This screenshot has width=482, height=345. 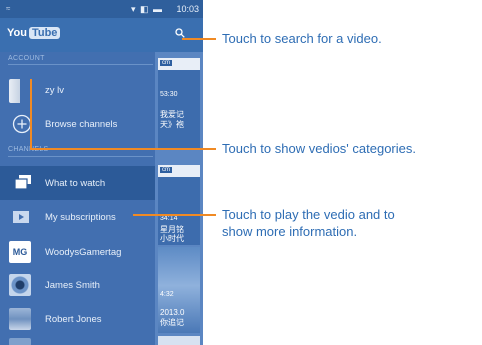 I want to click on sidebar-item-woodysgamertag: MG WoodysGamertag, so click(x=77, y=252).